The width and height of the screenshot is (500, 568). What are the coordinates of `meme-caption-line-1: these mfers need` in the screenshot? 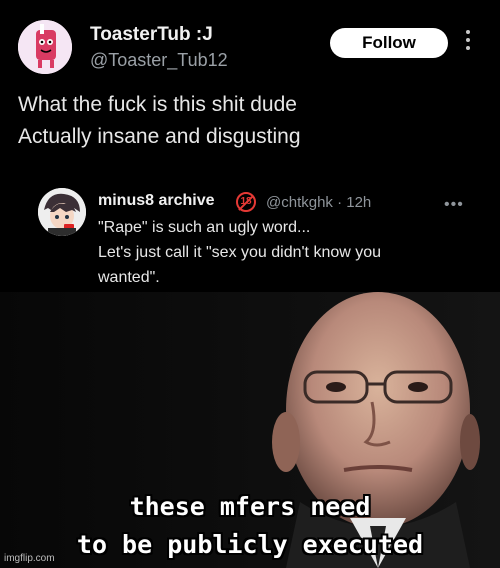 It's located at (250, 506).